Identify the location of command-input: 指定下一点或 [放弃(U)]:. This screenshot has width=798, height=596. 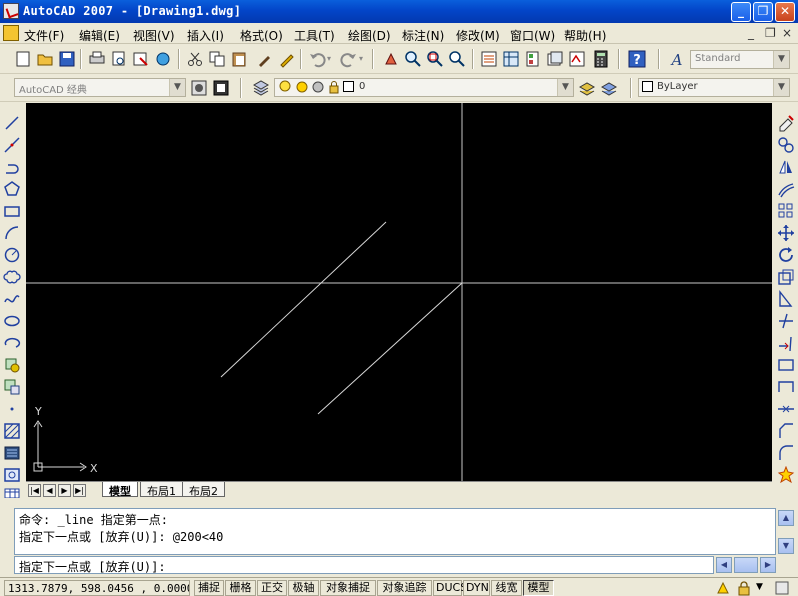
(364, 565).